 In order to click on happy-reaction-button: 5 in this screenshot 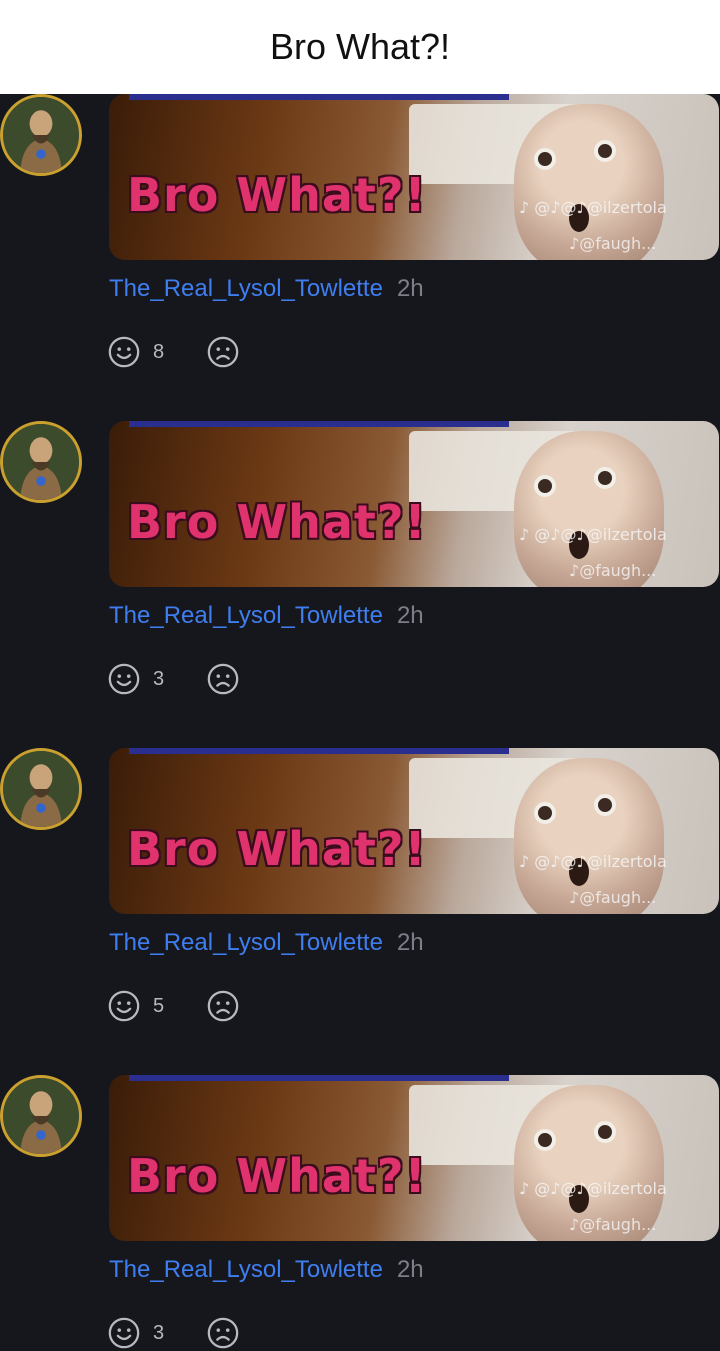, I will do `click(135, 1006)`.